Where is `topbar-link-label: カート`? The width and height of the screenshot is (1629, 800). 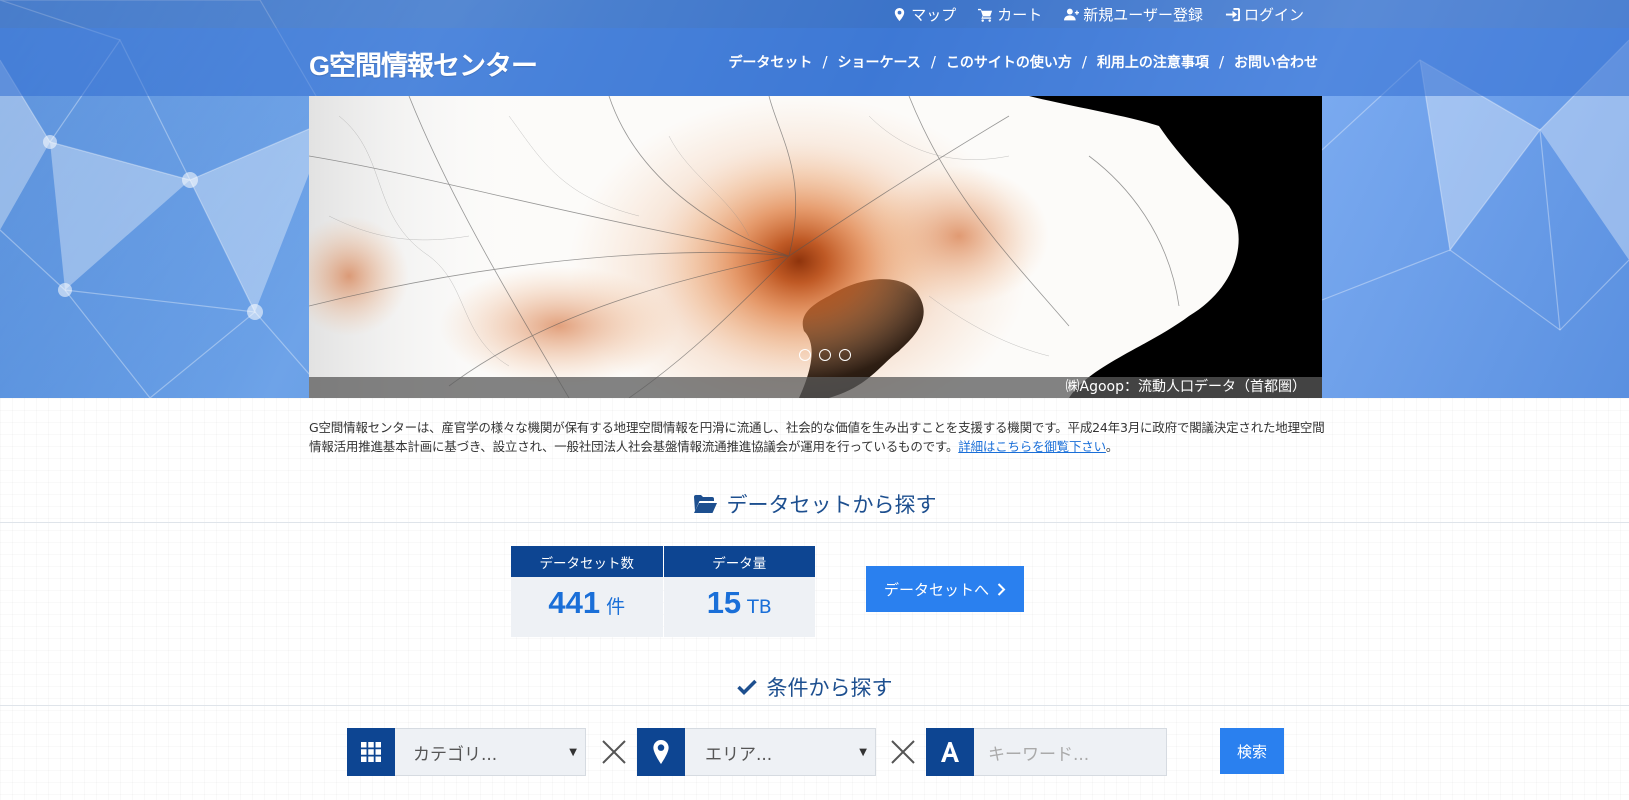
topbar-link-label: カート is located at coordinates (1020, 15).